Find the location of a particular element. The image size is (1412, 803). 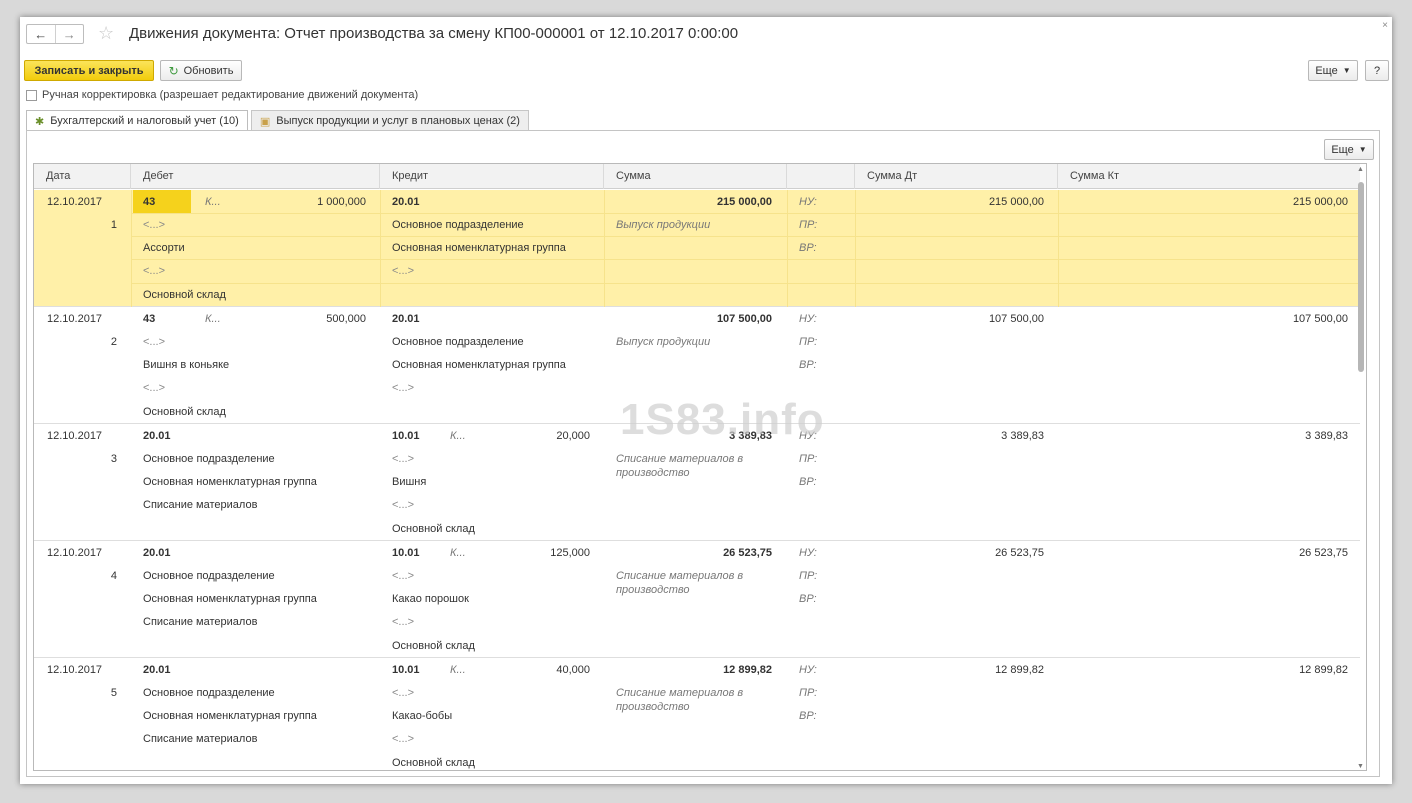

credit-subconto-2: Вишня is located at coordinates (409, 482).